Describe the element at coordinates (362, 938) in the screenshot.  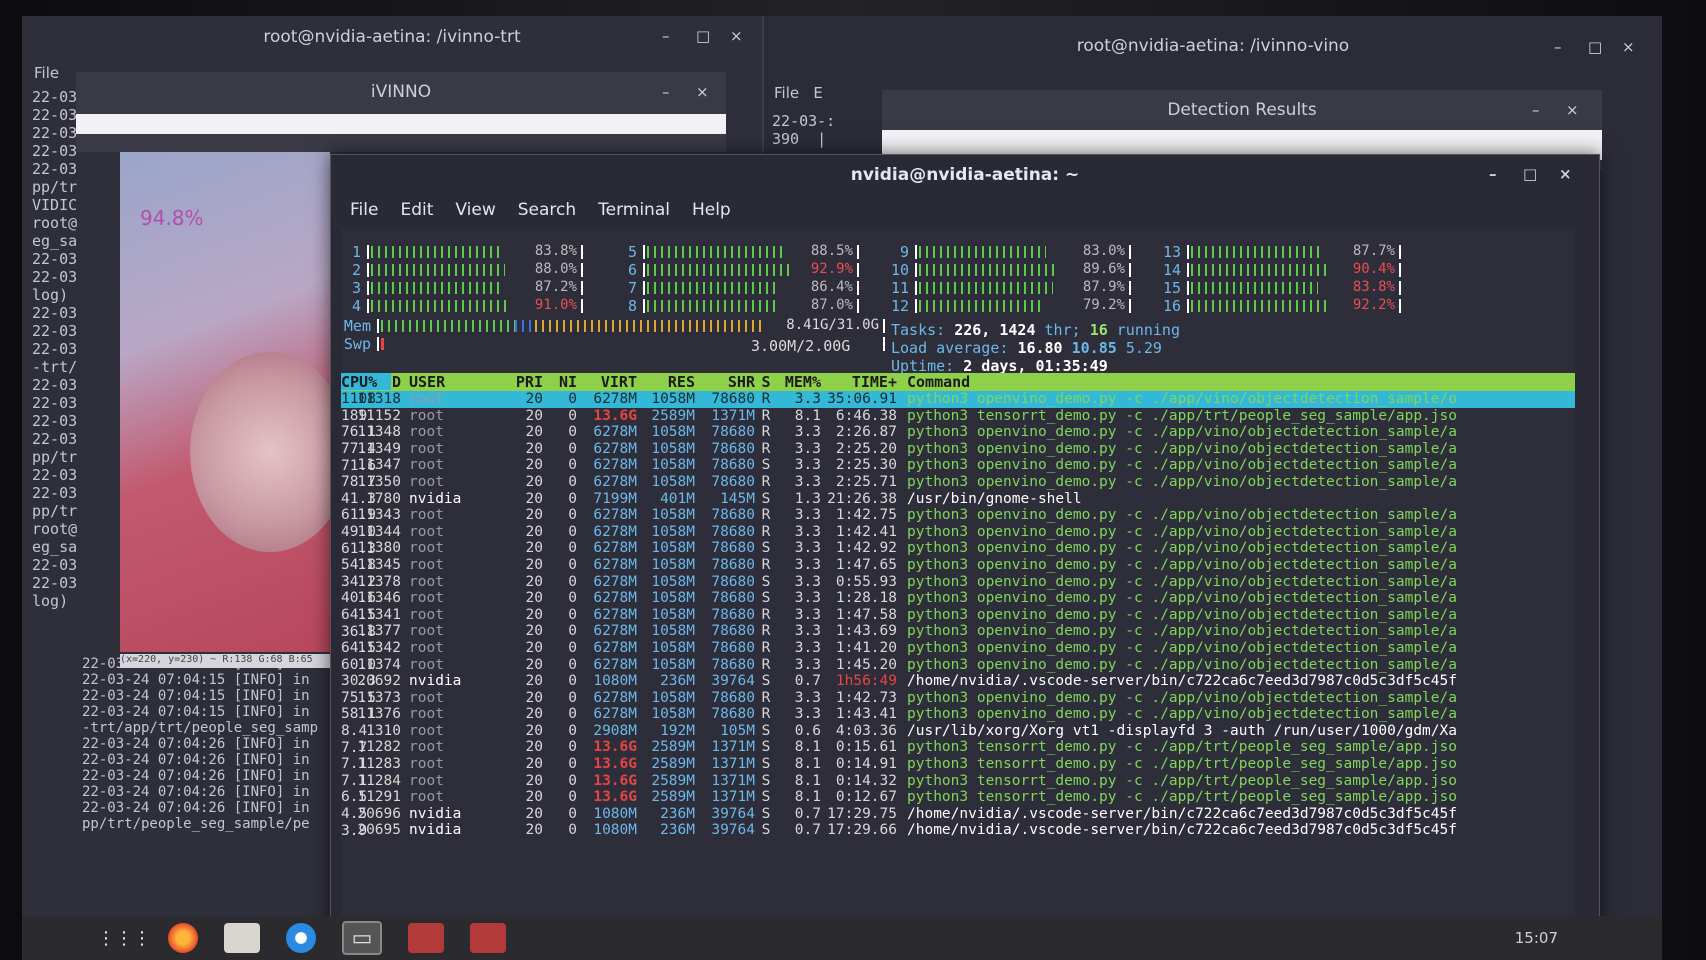
I see `terminal-icon: ▭` at that location.